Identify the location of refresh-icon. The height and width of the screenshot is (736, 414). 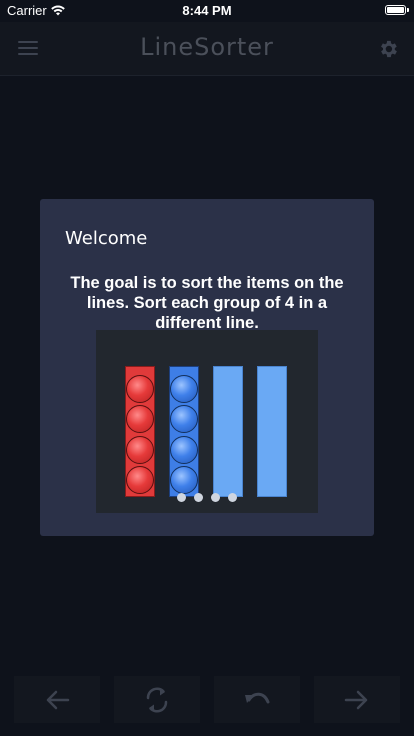
(157, 699).